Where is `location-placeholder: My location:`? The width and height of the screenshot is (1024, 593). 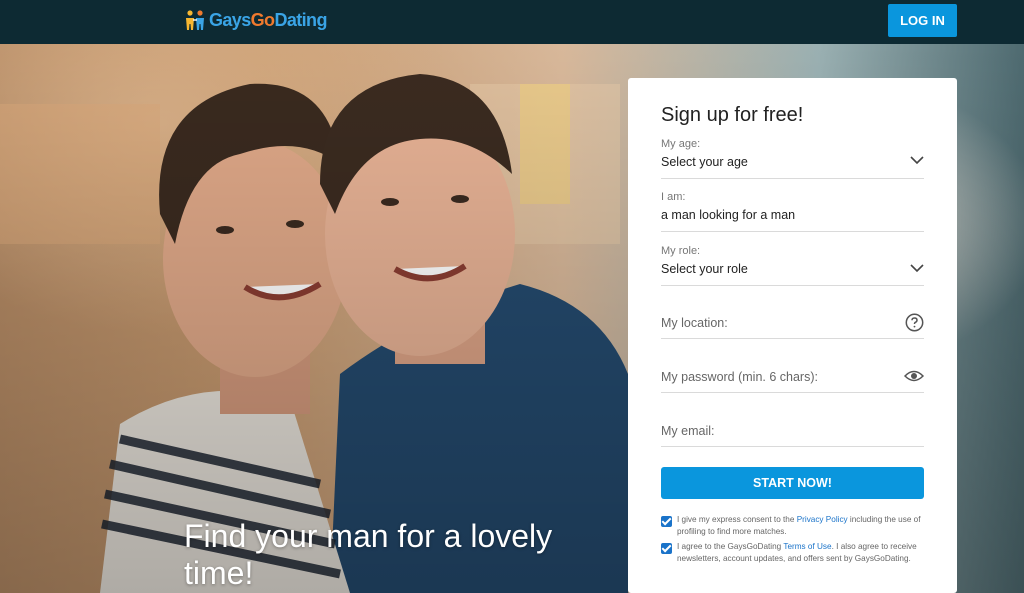
location-placeholder: My location: is located at coordinates (694, 323).